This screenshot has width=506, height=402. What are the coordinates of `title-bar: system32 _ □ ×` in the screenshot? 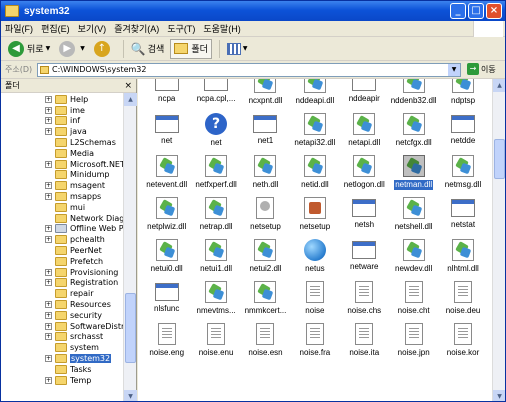 It's located at (253, 11).